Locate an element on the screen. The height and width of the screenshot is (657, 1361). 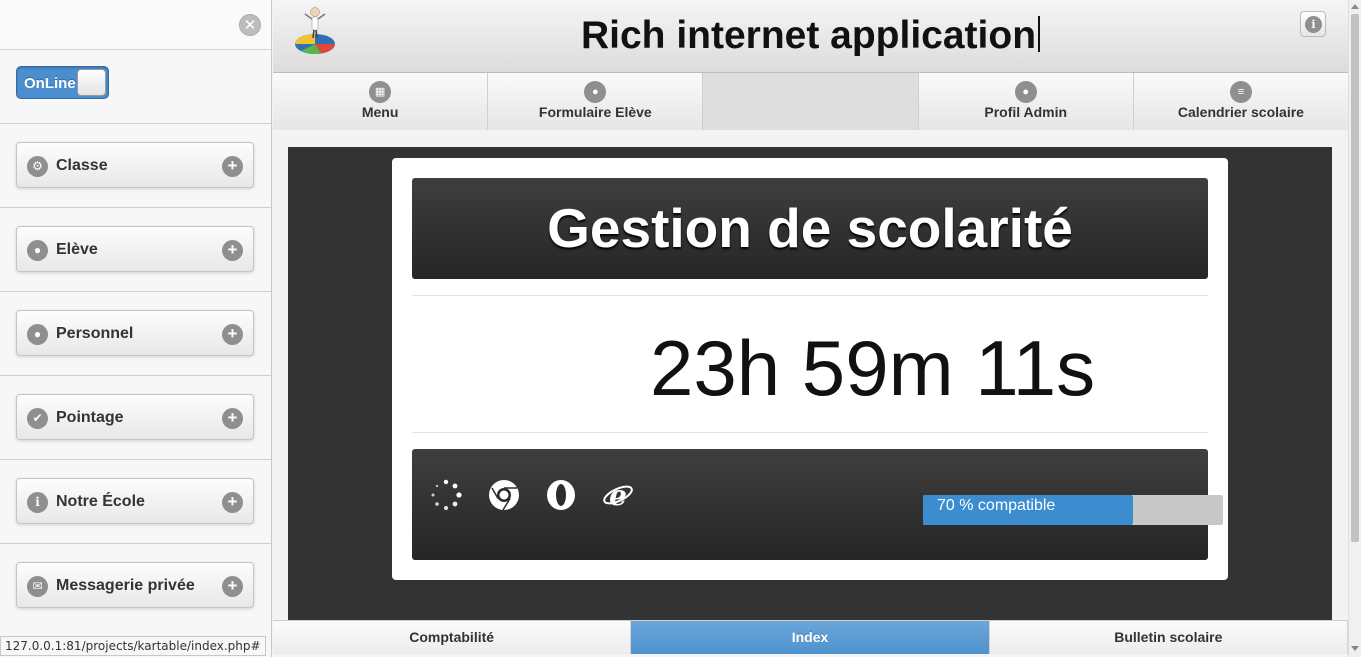
nav-section-messagerie: ✉ Messagerie privée + is located at coordinates (135, 586).